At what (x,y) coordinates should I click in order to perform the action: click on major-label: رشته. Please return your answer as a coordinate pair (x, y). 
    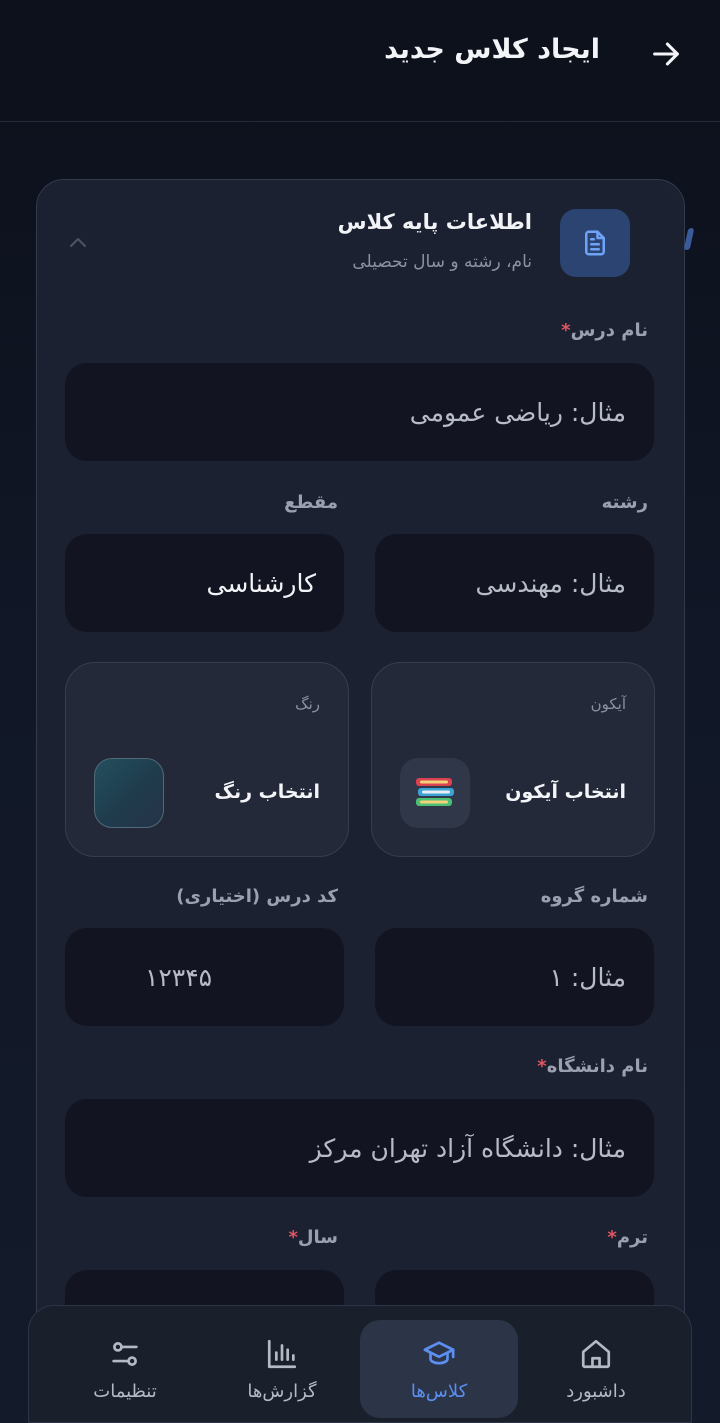
    Looking at the image, I should click on (624, 502).